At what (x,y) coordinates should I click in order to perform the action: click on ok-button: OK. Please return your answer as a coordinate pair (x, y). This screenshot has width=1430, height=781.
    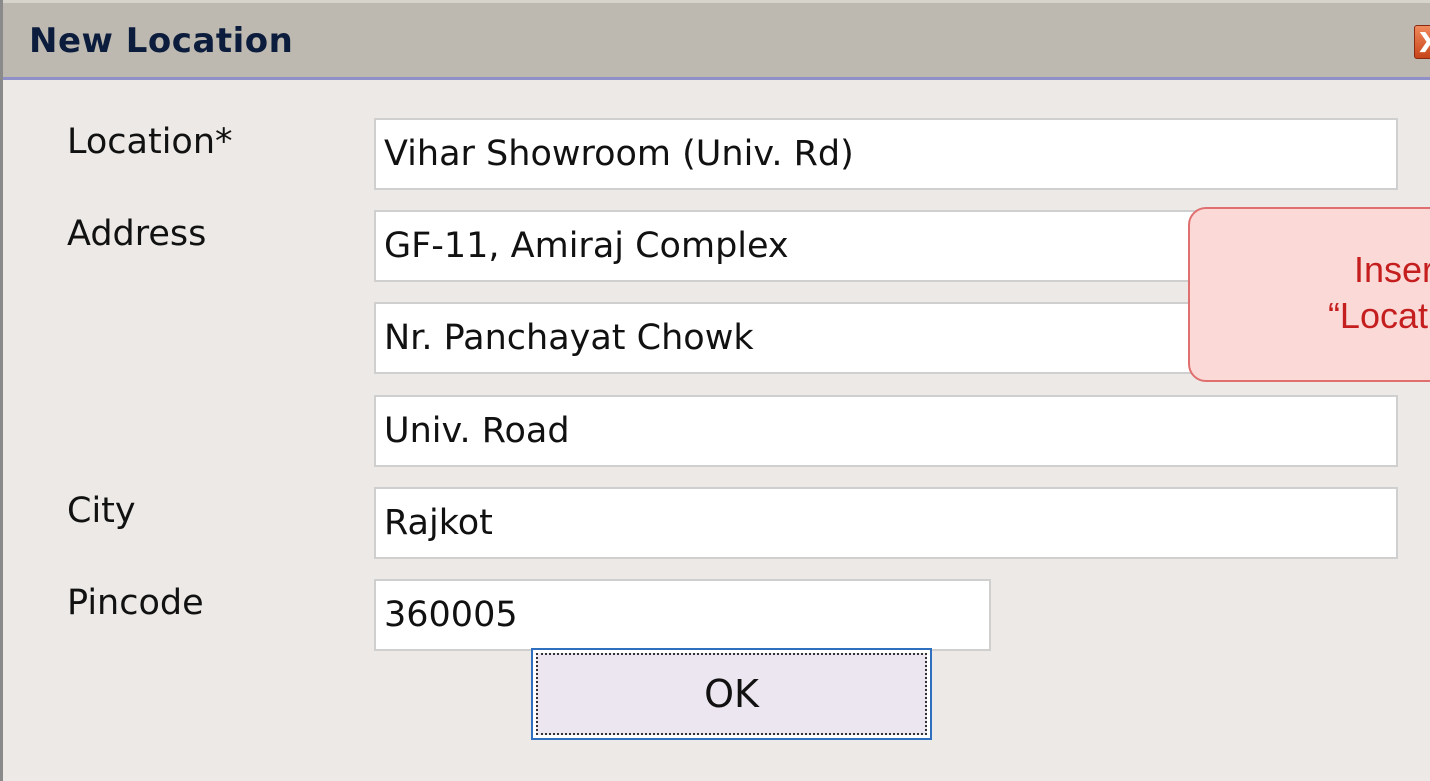
    Looking at the image, I should click on (731, 694).